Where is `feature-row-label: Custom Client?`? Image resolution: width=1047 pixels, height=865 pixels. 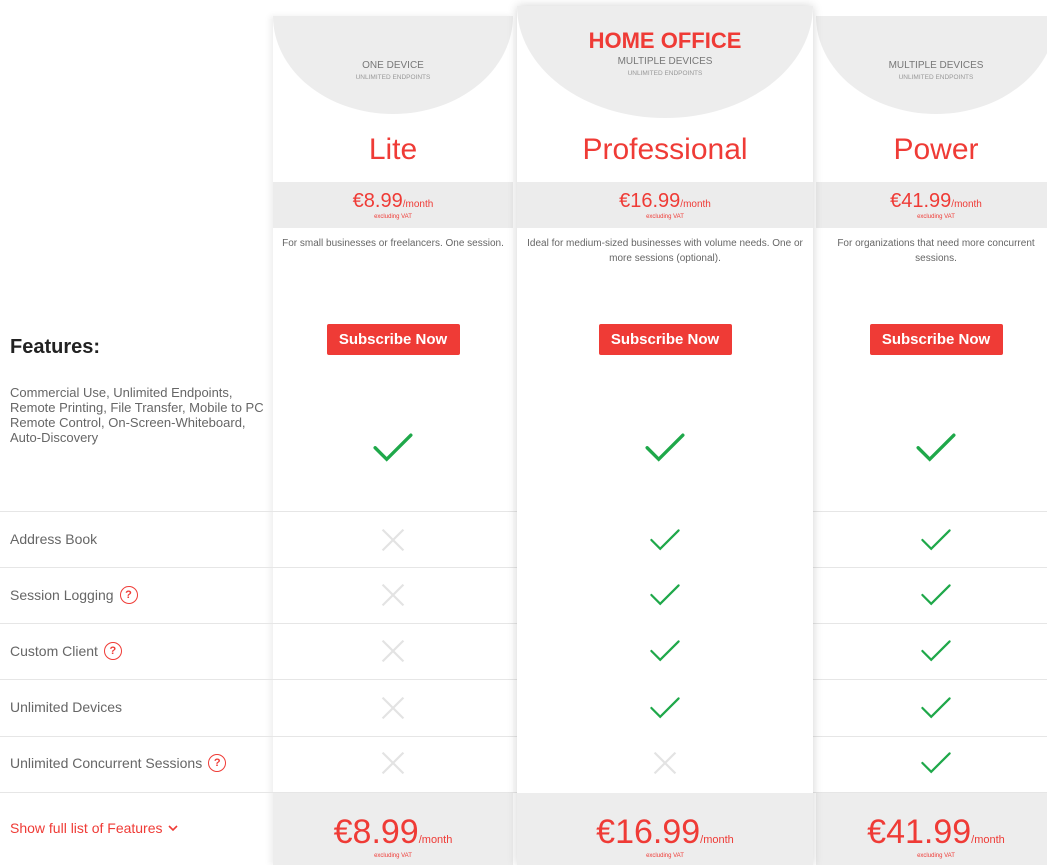 feature-row-label: Custom Client? is located at coordinates (66, 651).